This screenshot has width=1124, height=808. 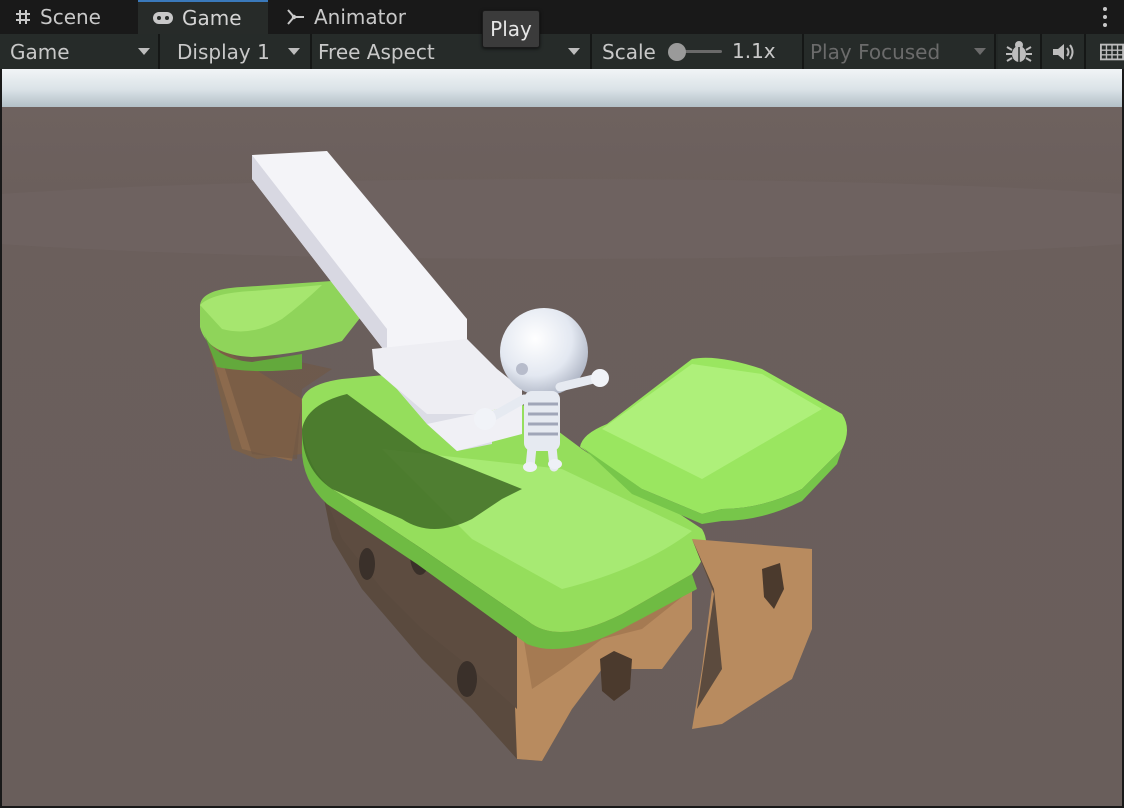 I want to click on tab-game-label: Game, so click(x=212, y=18).